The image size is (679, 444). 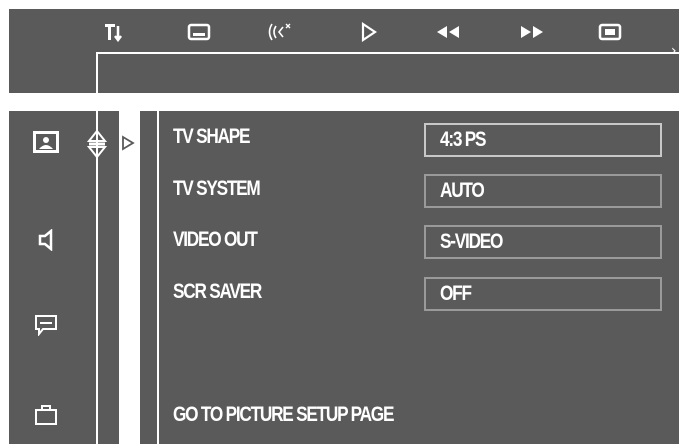 What do you see at coordinates (344, 30) in the screenshot?
I see `toolbar-row` at bounding box center [344, 30].